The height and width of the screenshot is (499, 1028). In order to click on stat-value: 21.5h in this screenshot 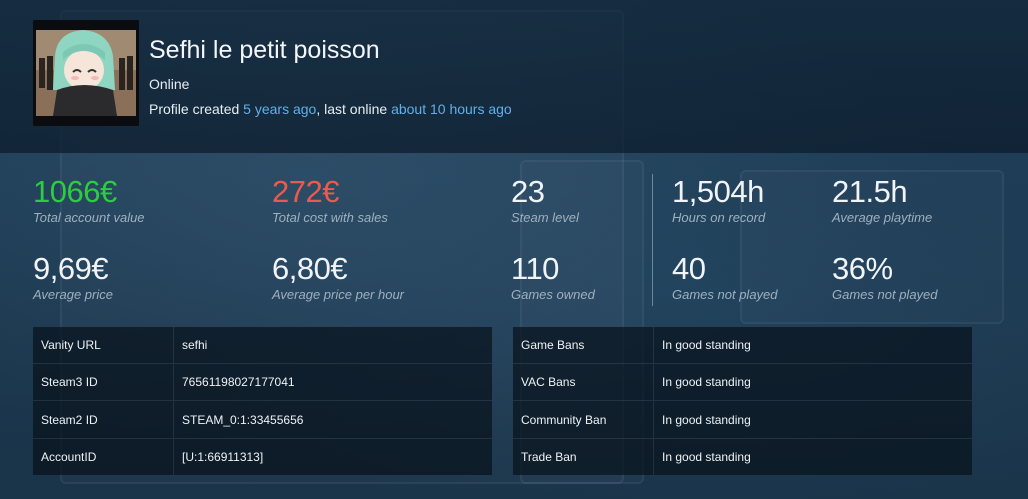, I will do `click(870, 191)`.